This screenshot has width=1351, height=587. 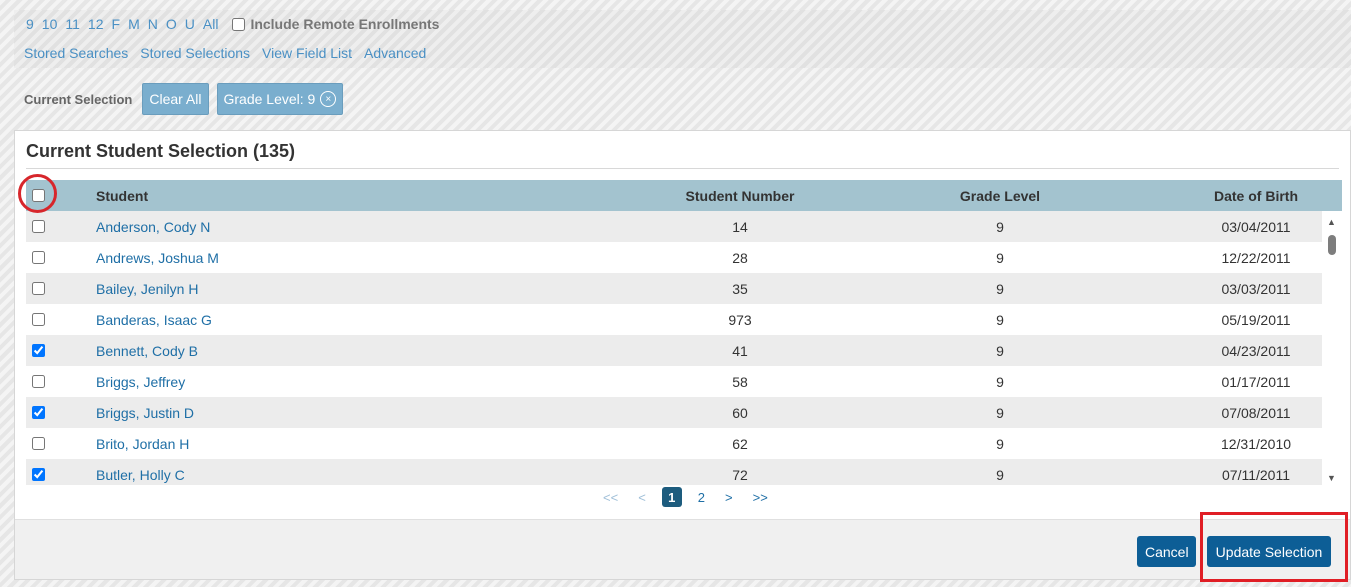 I want to click on page-1-link: 1, so click(x=671, y=497).